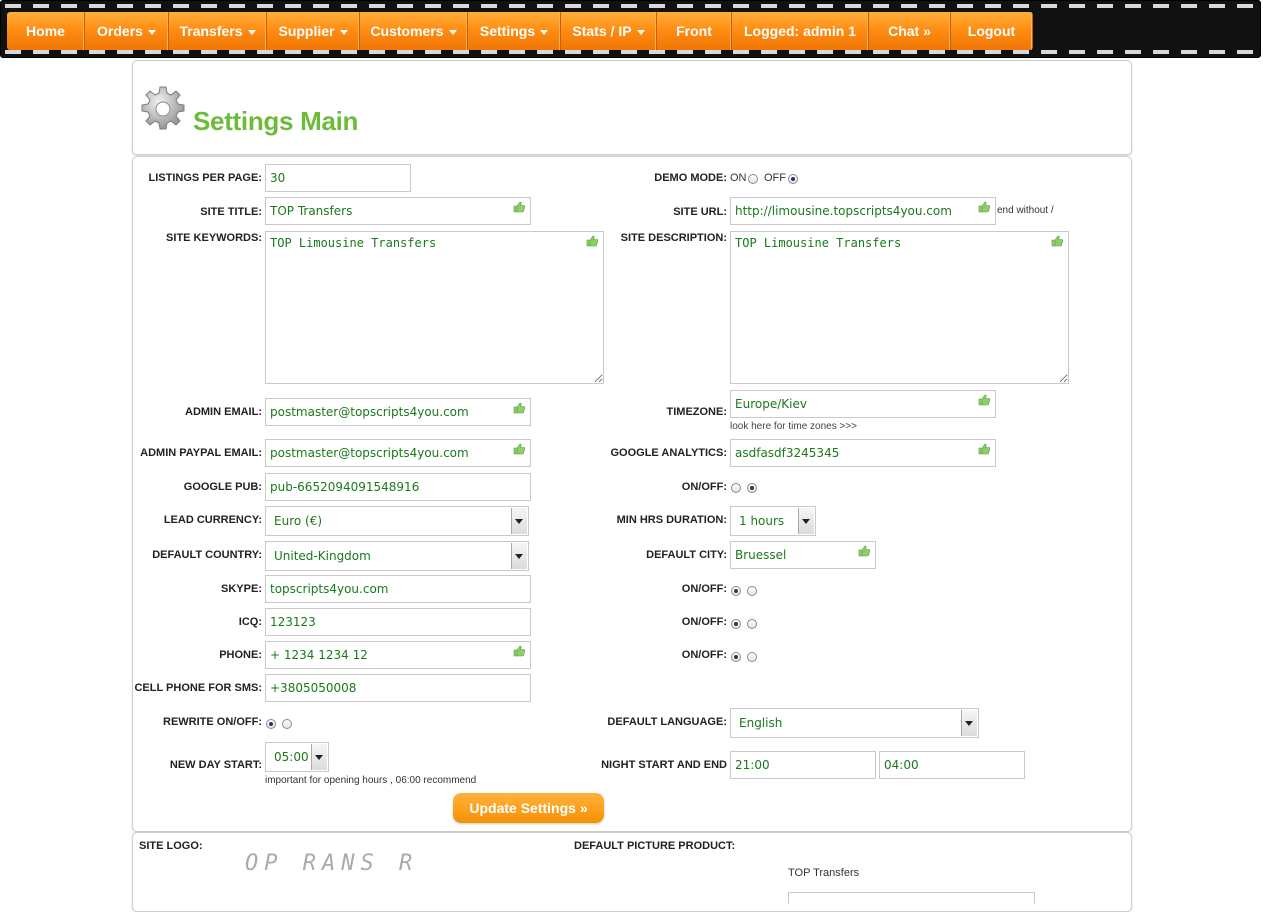 The height and width of the screenshot is (912, 1263). Describe the element at coordinates (276, 121) in the screenshot. I see `page-title: Settings Main` at that location.